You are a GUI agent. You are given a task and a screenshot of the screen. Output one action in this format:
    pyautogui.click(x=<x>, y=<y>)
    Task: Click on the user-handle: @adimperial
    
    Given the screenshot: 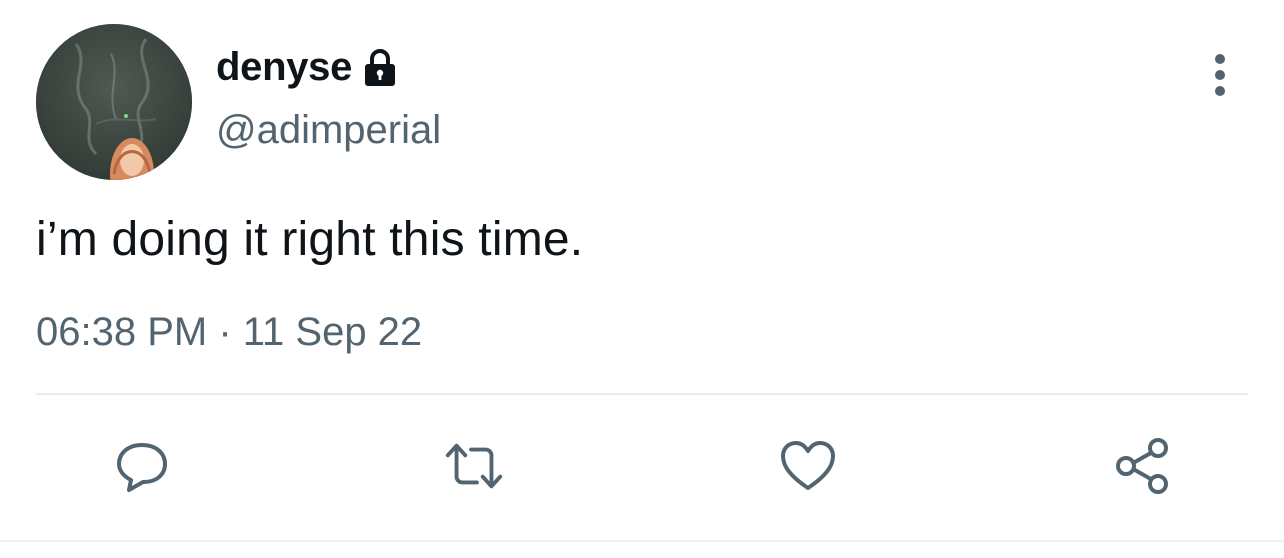 What is the action you would take?
    pyautogui.click(x=328, y=130)
    